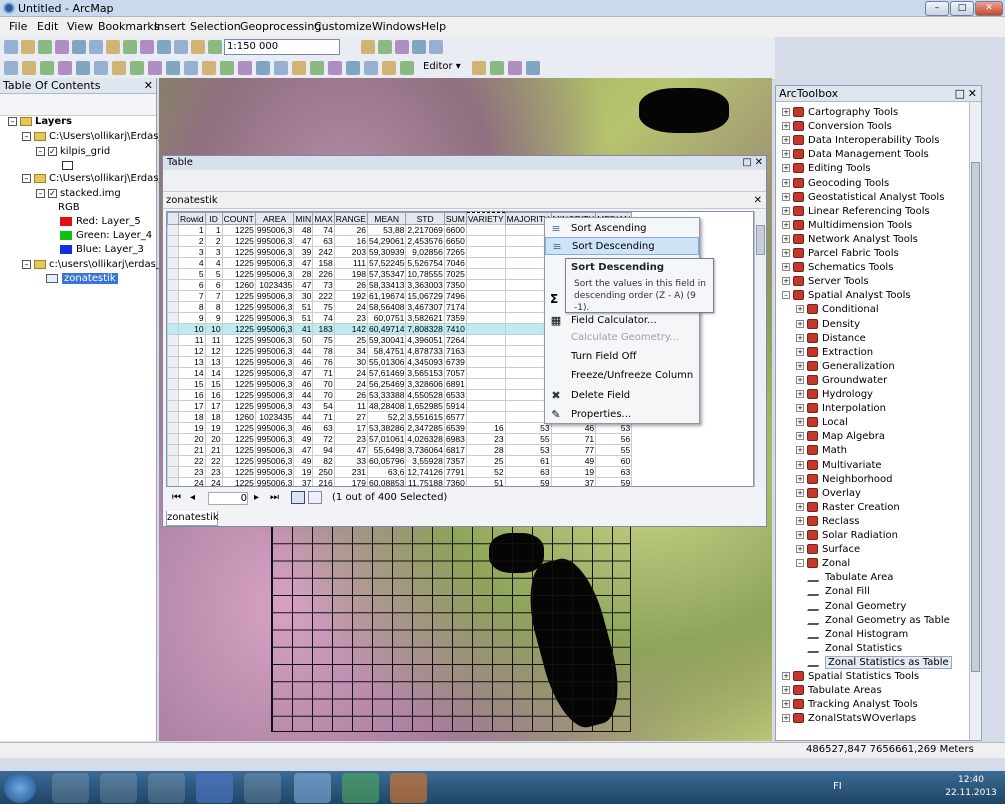 Image resolution: width=1005 pixels, height=804 pixels. Describe the element at coordinates (850, 704) in the screenshot. I see `toolbox-item: + Tracking Analyst Tools` at that location.